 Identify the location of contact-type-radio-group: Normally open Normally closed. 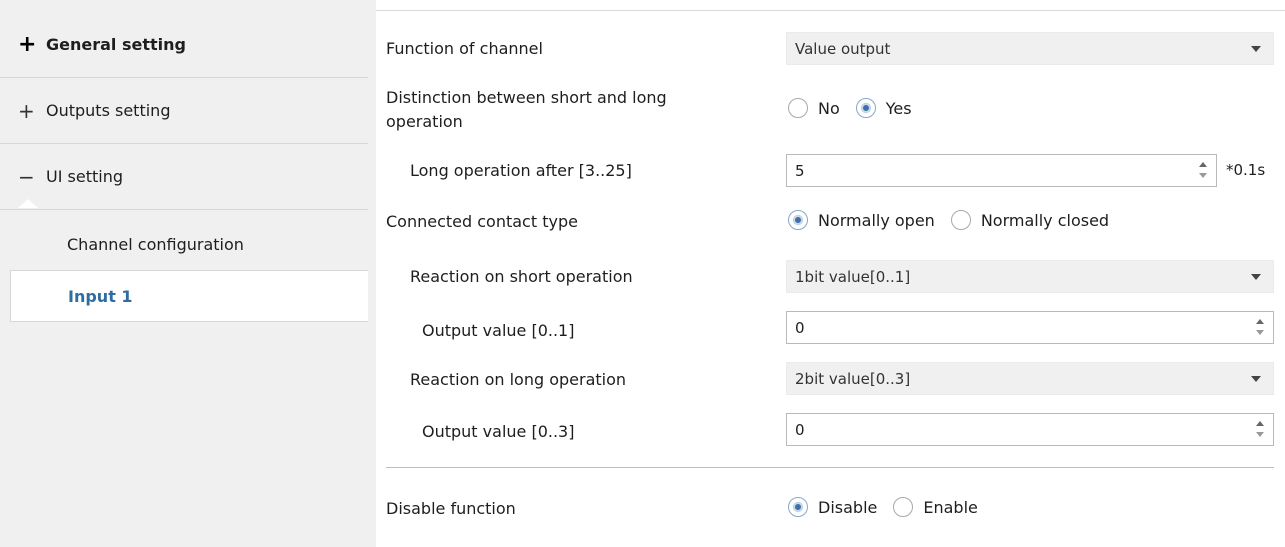
(956, 220).